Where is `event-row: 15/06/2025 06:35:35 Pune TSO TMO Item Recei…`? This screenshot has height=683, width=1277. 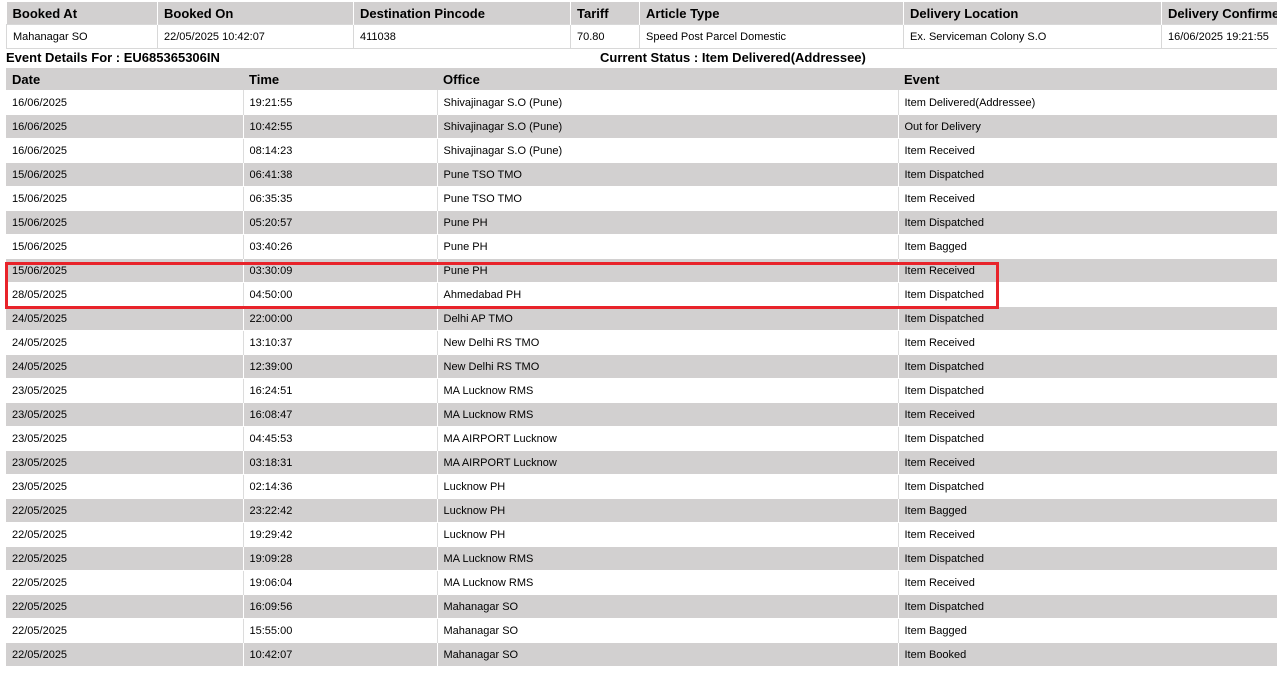
event-row: 15/06/2025 06:35:35 Pune TSO TMO Item Recei… is located at coordinates (641, 198).